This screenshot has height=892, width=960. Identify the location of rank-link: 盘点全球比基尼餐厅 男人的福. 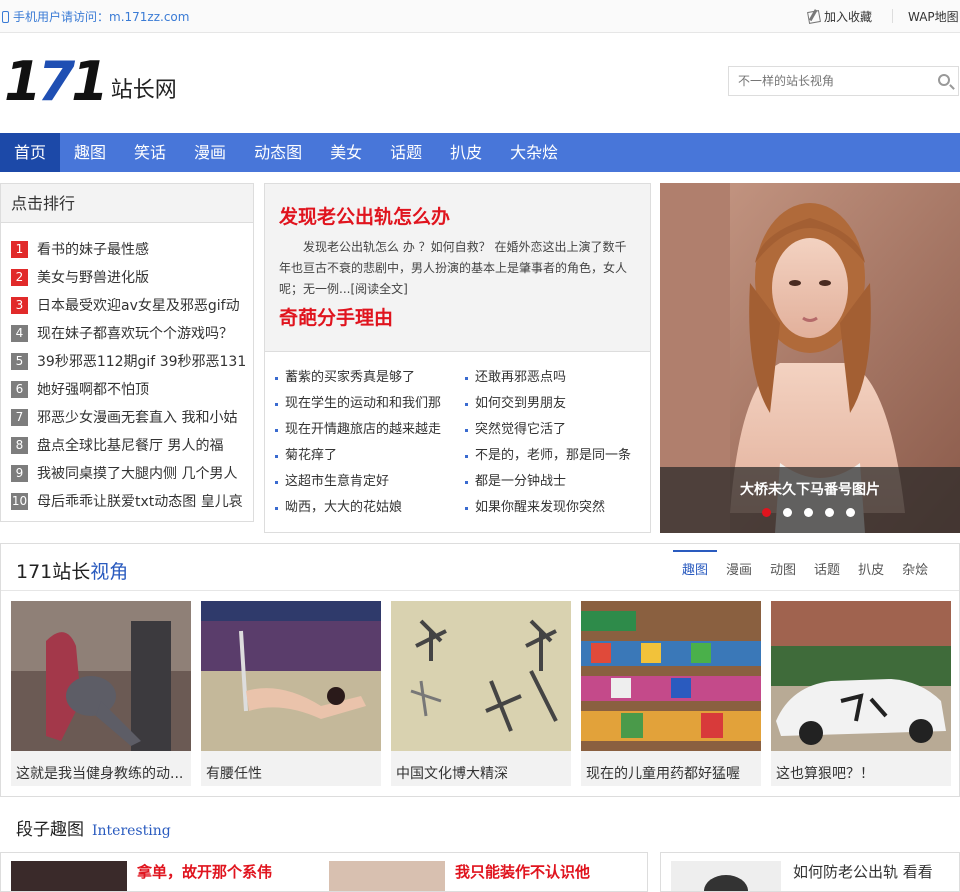
(130, 445).